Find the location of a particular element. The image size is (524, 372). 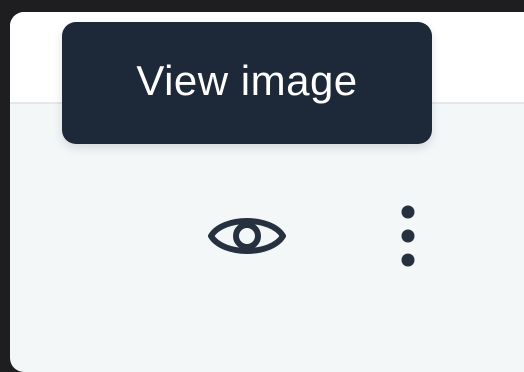

vertical-dots-icon is located at coordinates (408, 236).